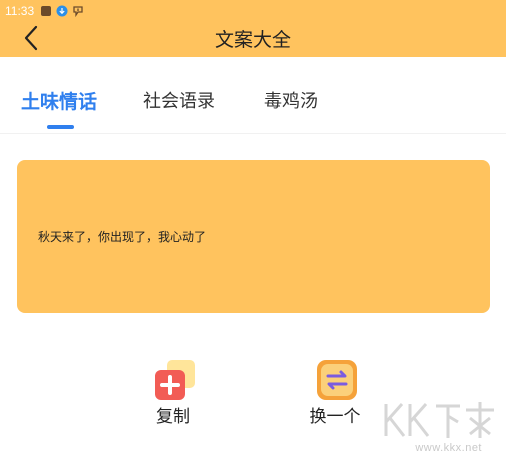 The width and height of the screenshot is (506, 458). I want to click on tab-shehui-yulu: 社会语录, so click(179, 102).